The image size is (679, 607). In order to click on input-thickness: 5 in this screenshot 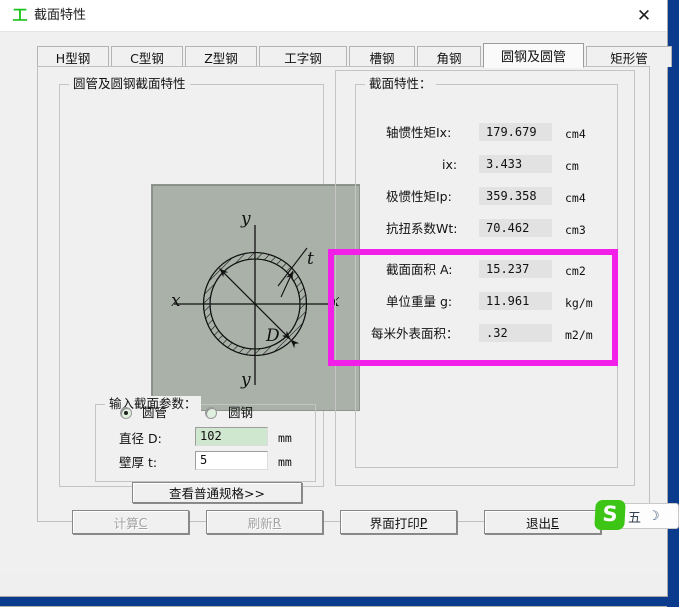, I will do `click(231, 460)`.